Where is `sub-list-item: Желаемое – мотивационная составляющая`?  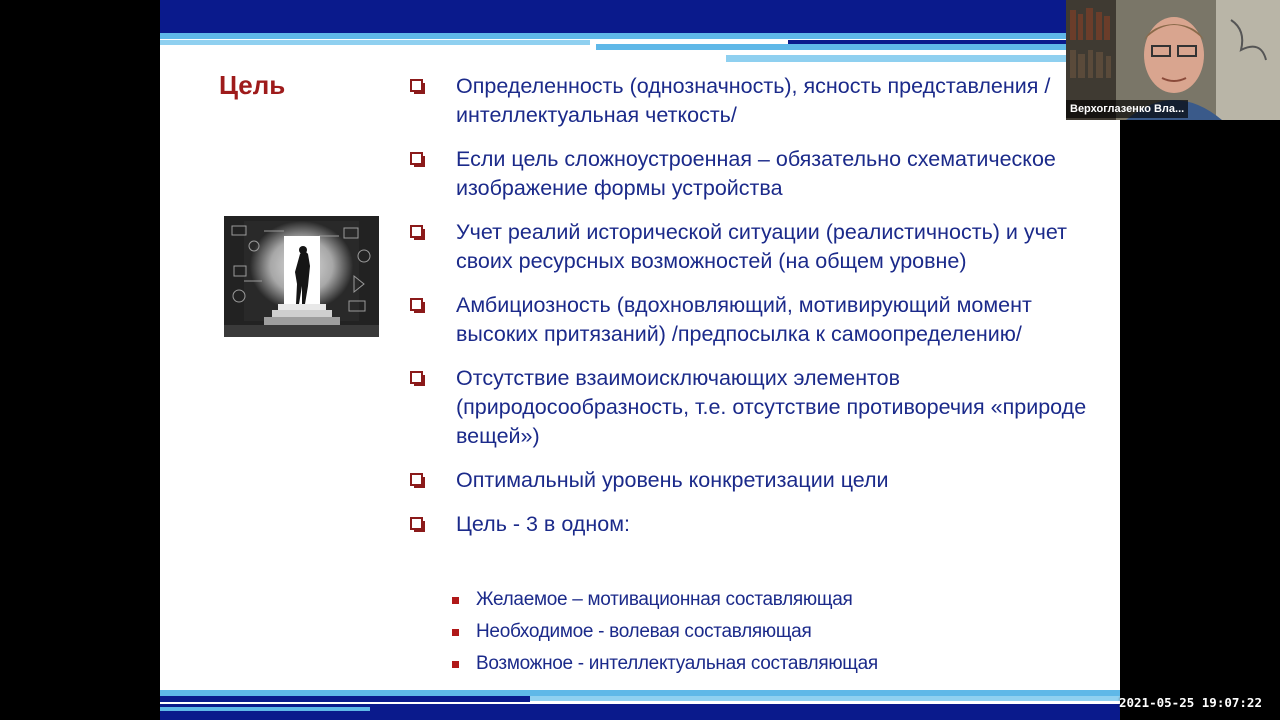
sub-list-item: Желаемое – мотивационная составляющая is located at coordinates (665, 600).